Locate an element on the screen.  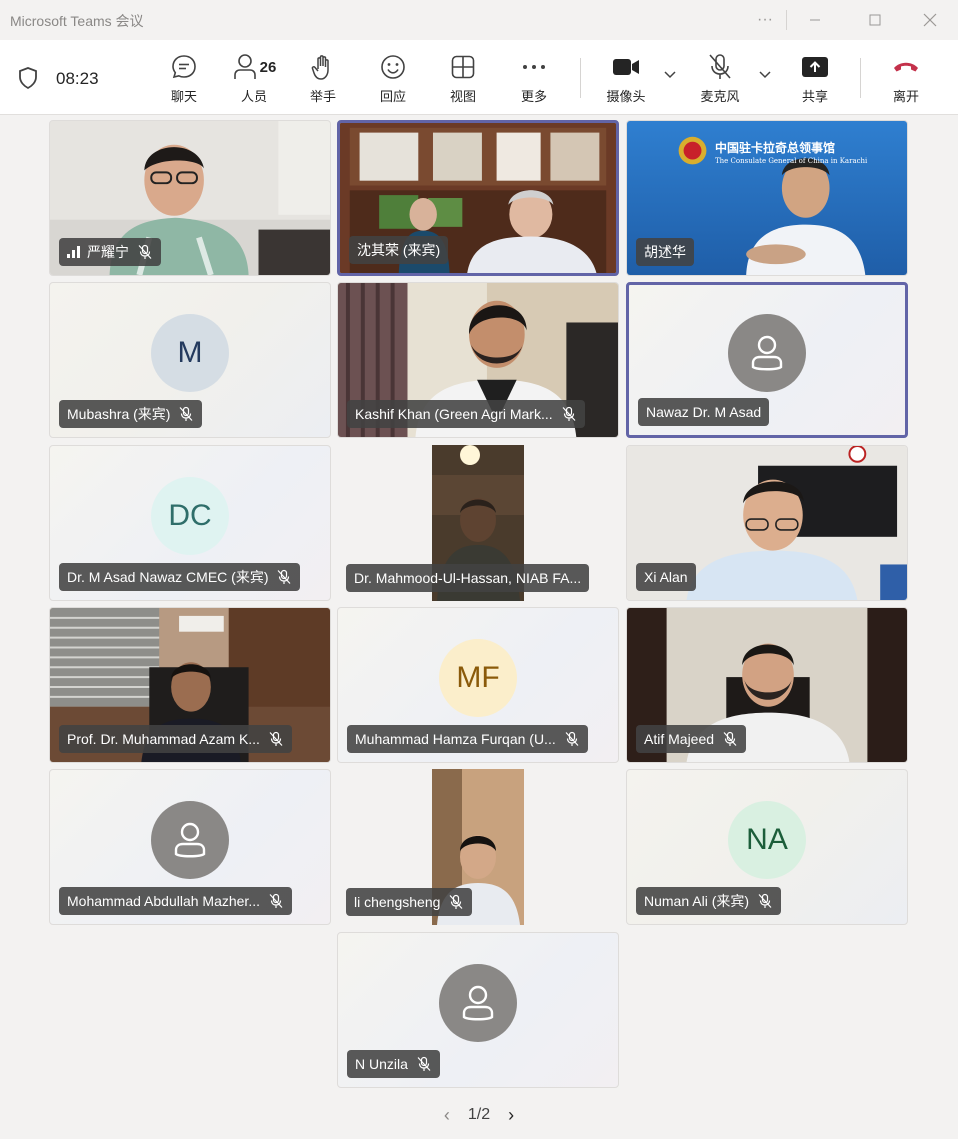
more-button: 更多 is located at coordinates (534, 80).